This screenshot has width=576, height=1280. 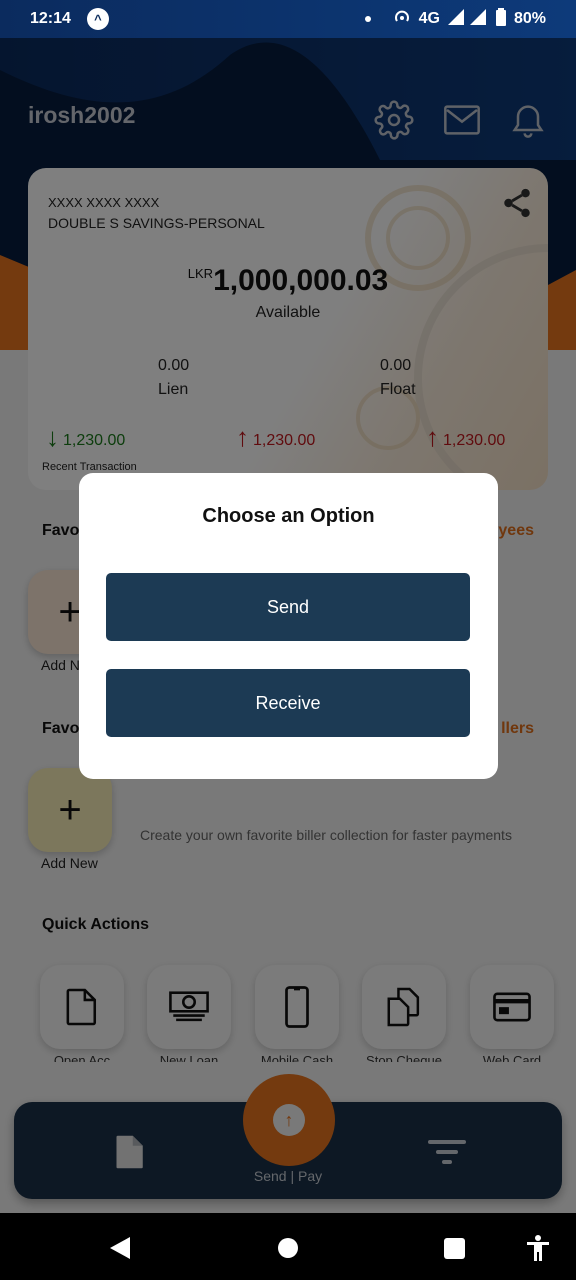 I want to click on hotspot-icon, so click(x=402, y=19).